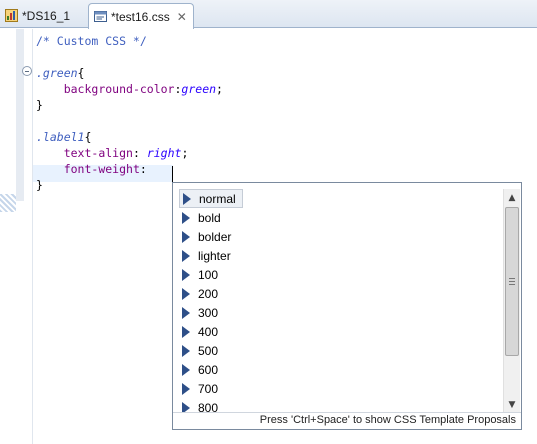 This screenshot has height=444, width=537. What do you see at coordinates (199, 89) in the screenshot?
I see `code-token: green` at bounding box center [199, 89].